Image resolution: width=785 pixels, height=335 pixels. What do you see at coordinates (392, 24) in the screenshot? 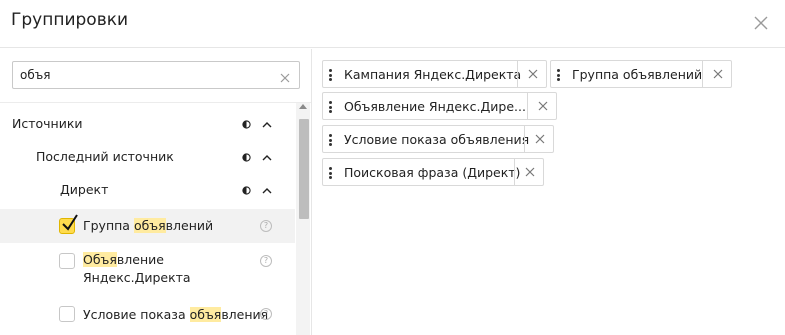
I see `dialog-header: Группировки` at bounding box center [392, 24].